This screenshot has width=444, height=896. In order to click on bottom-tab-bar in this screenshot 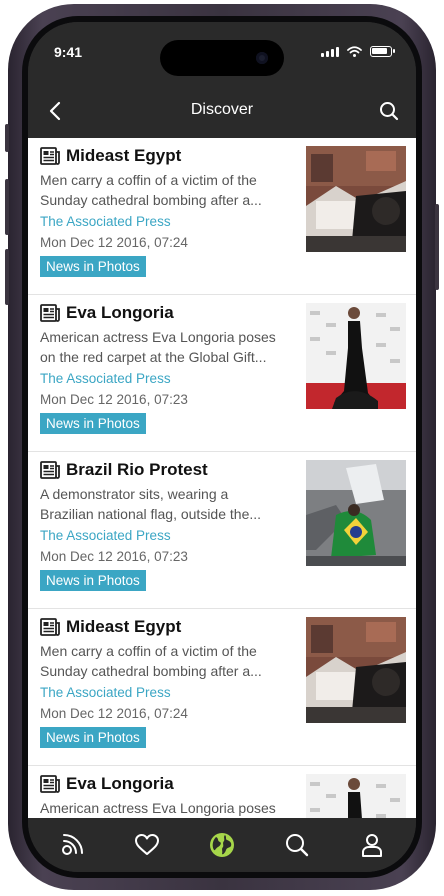, I will do `click(222, 845)`.